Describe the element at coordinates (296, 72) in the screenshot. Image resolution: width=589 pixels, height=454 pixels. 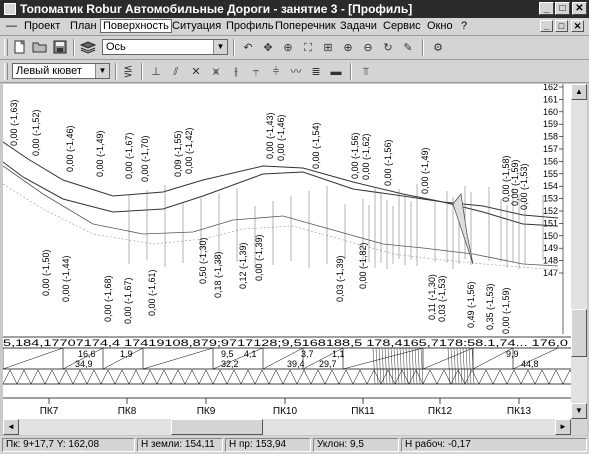
I see `wave-icon: 〰` at that location.